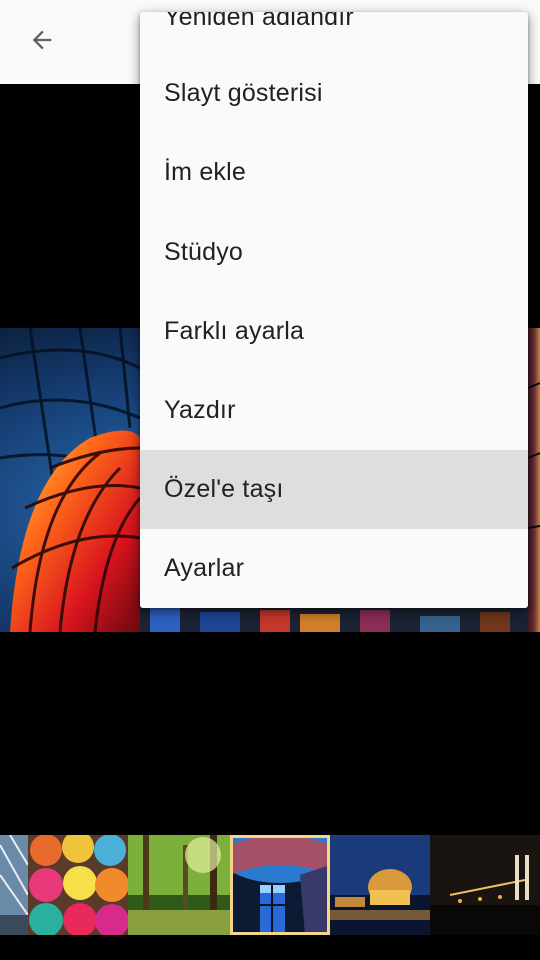  What do you see at coordinates (280, 885) in the screenshot?
I see `thumbnail-selected` at bounding box center [280, 885].